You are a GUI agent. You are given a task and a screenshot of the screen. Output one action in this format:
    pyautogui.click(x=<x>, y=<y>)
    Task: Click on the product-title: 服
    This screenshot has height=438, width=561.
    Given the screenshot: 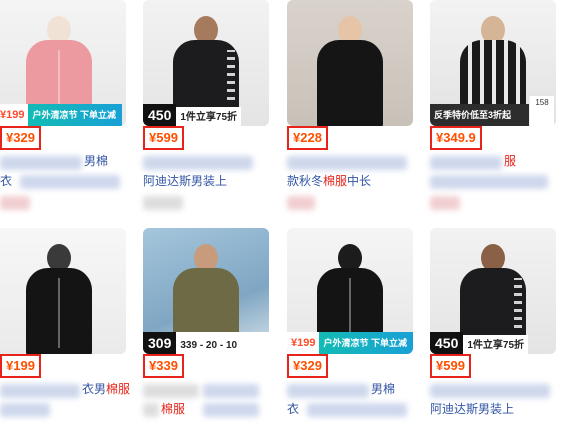 What is the action you would take?
    pyautogui.click(x=514, y=161)
    